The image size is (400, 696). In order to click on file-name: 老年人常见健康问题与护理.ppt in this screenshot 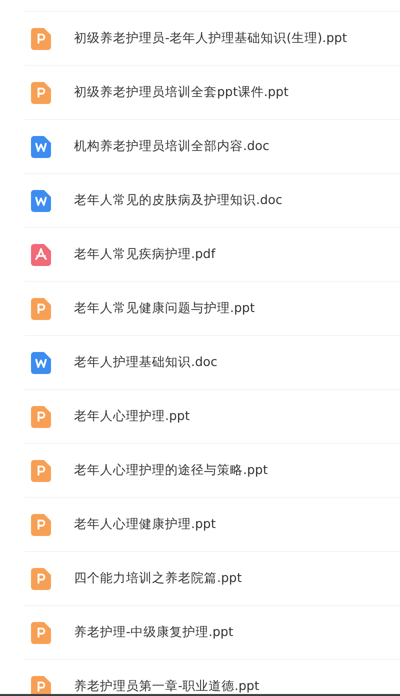, I will do `click(164, 308)`.